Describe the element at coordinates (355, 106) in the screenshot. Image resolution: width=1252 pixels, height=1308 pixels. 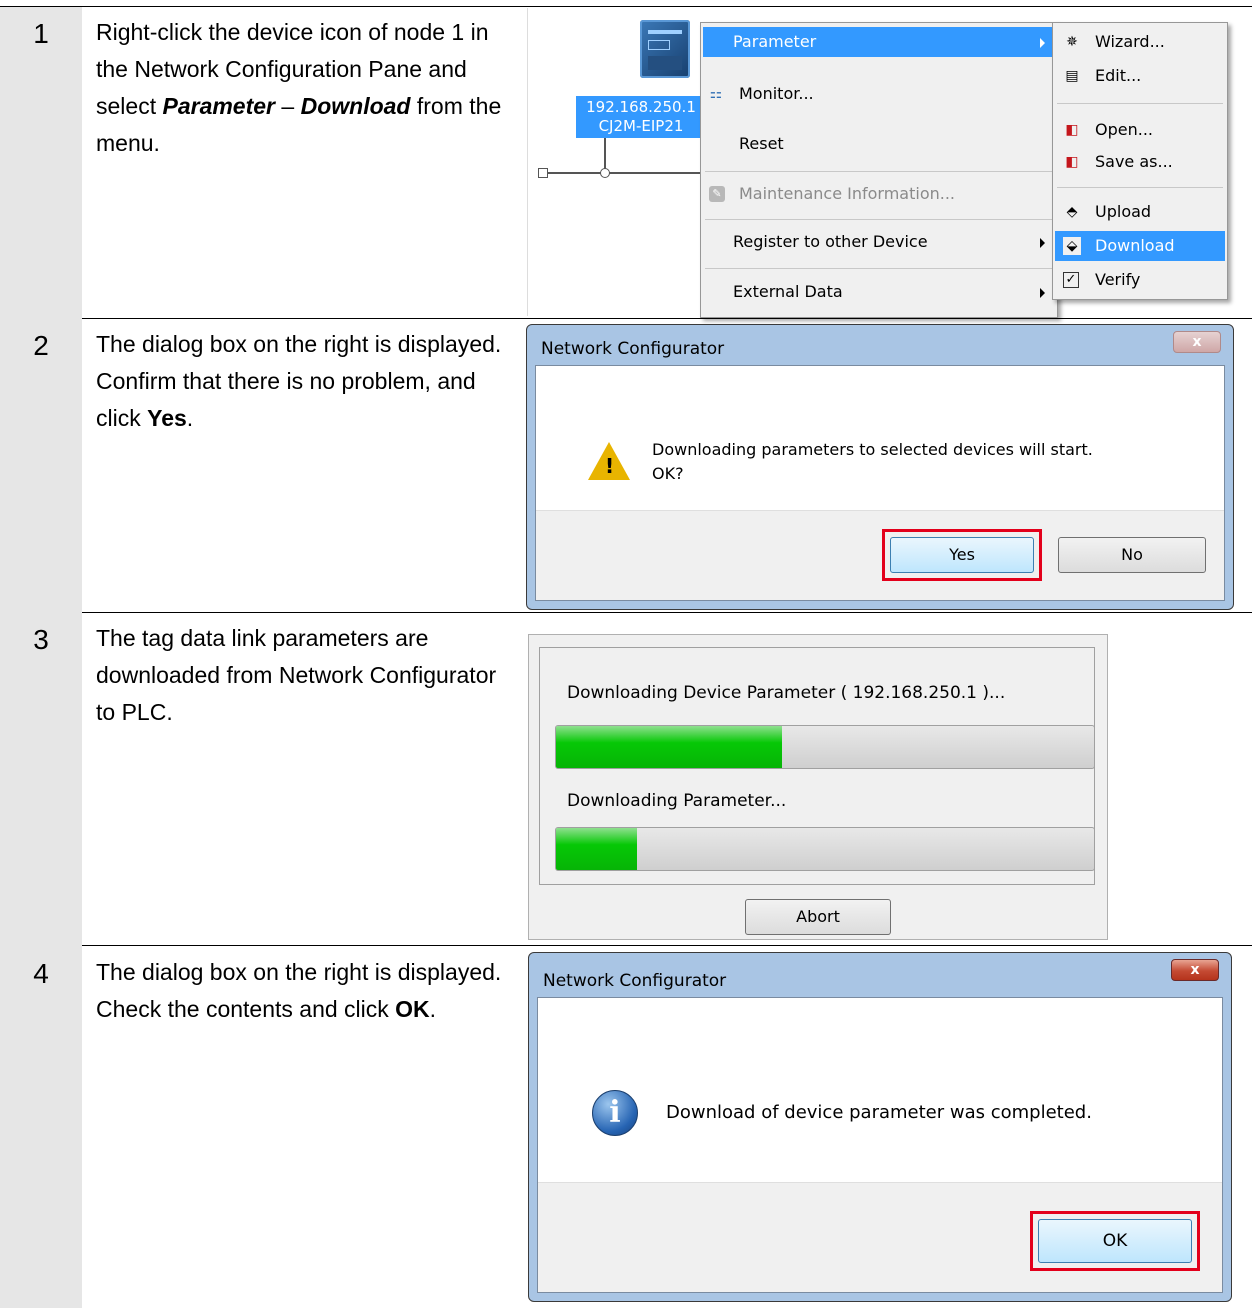
I see `emphasis-download: Download` at that location.